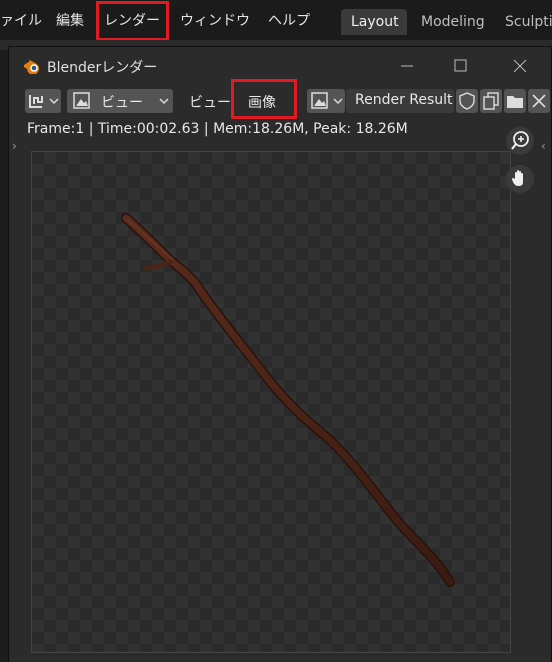 The image size is (552, 662). I want to click on duplicate-image-button, so click(491, 101).